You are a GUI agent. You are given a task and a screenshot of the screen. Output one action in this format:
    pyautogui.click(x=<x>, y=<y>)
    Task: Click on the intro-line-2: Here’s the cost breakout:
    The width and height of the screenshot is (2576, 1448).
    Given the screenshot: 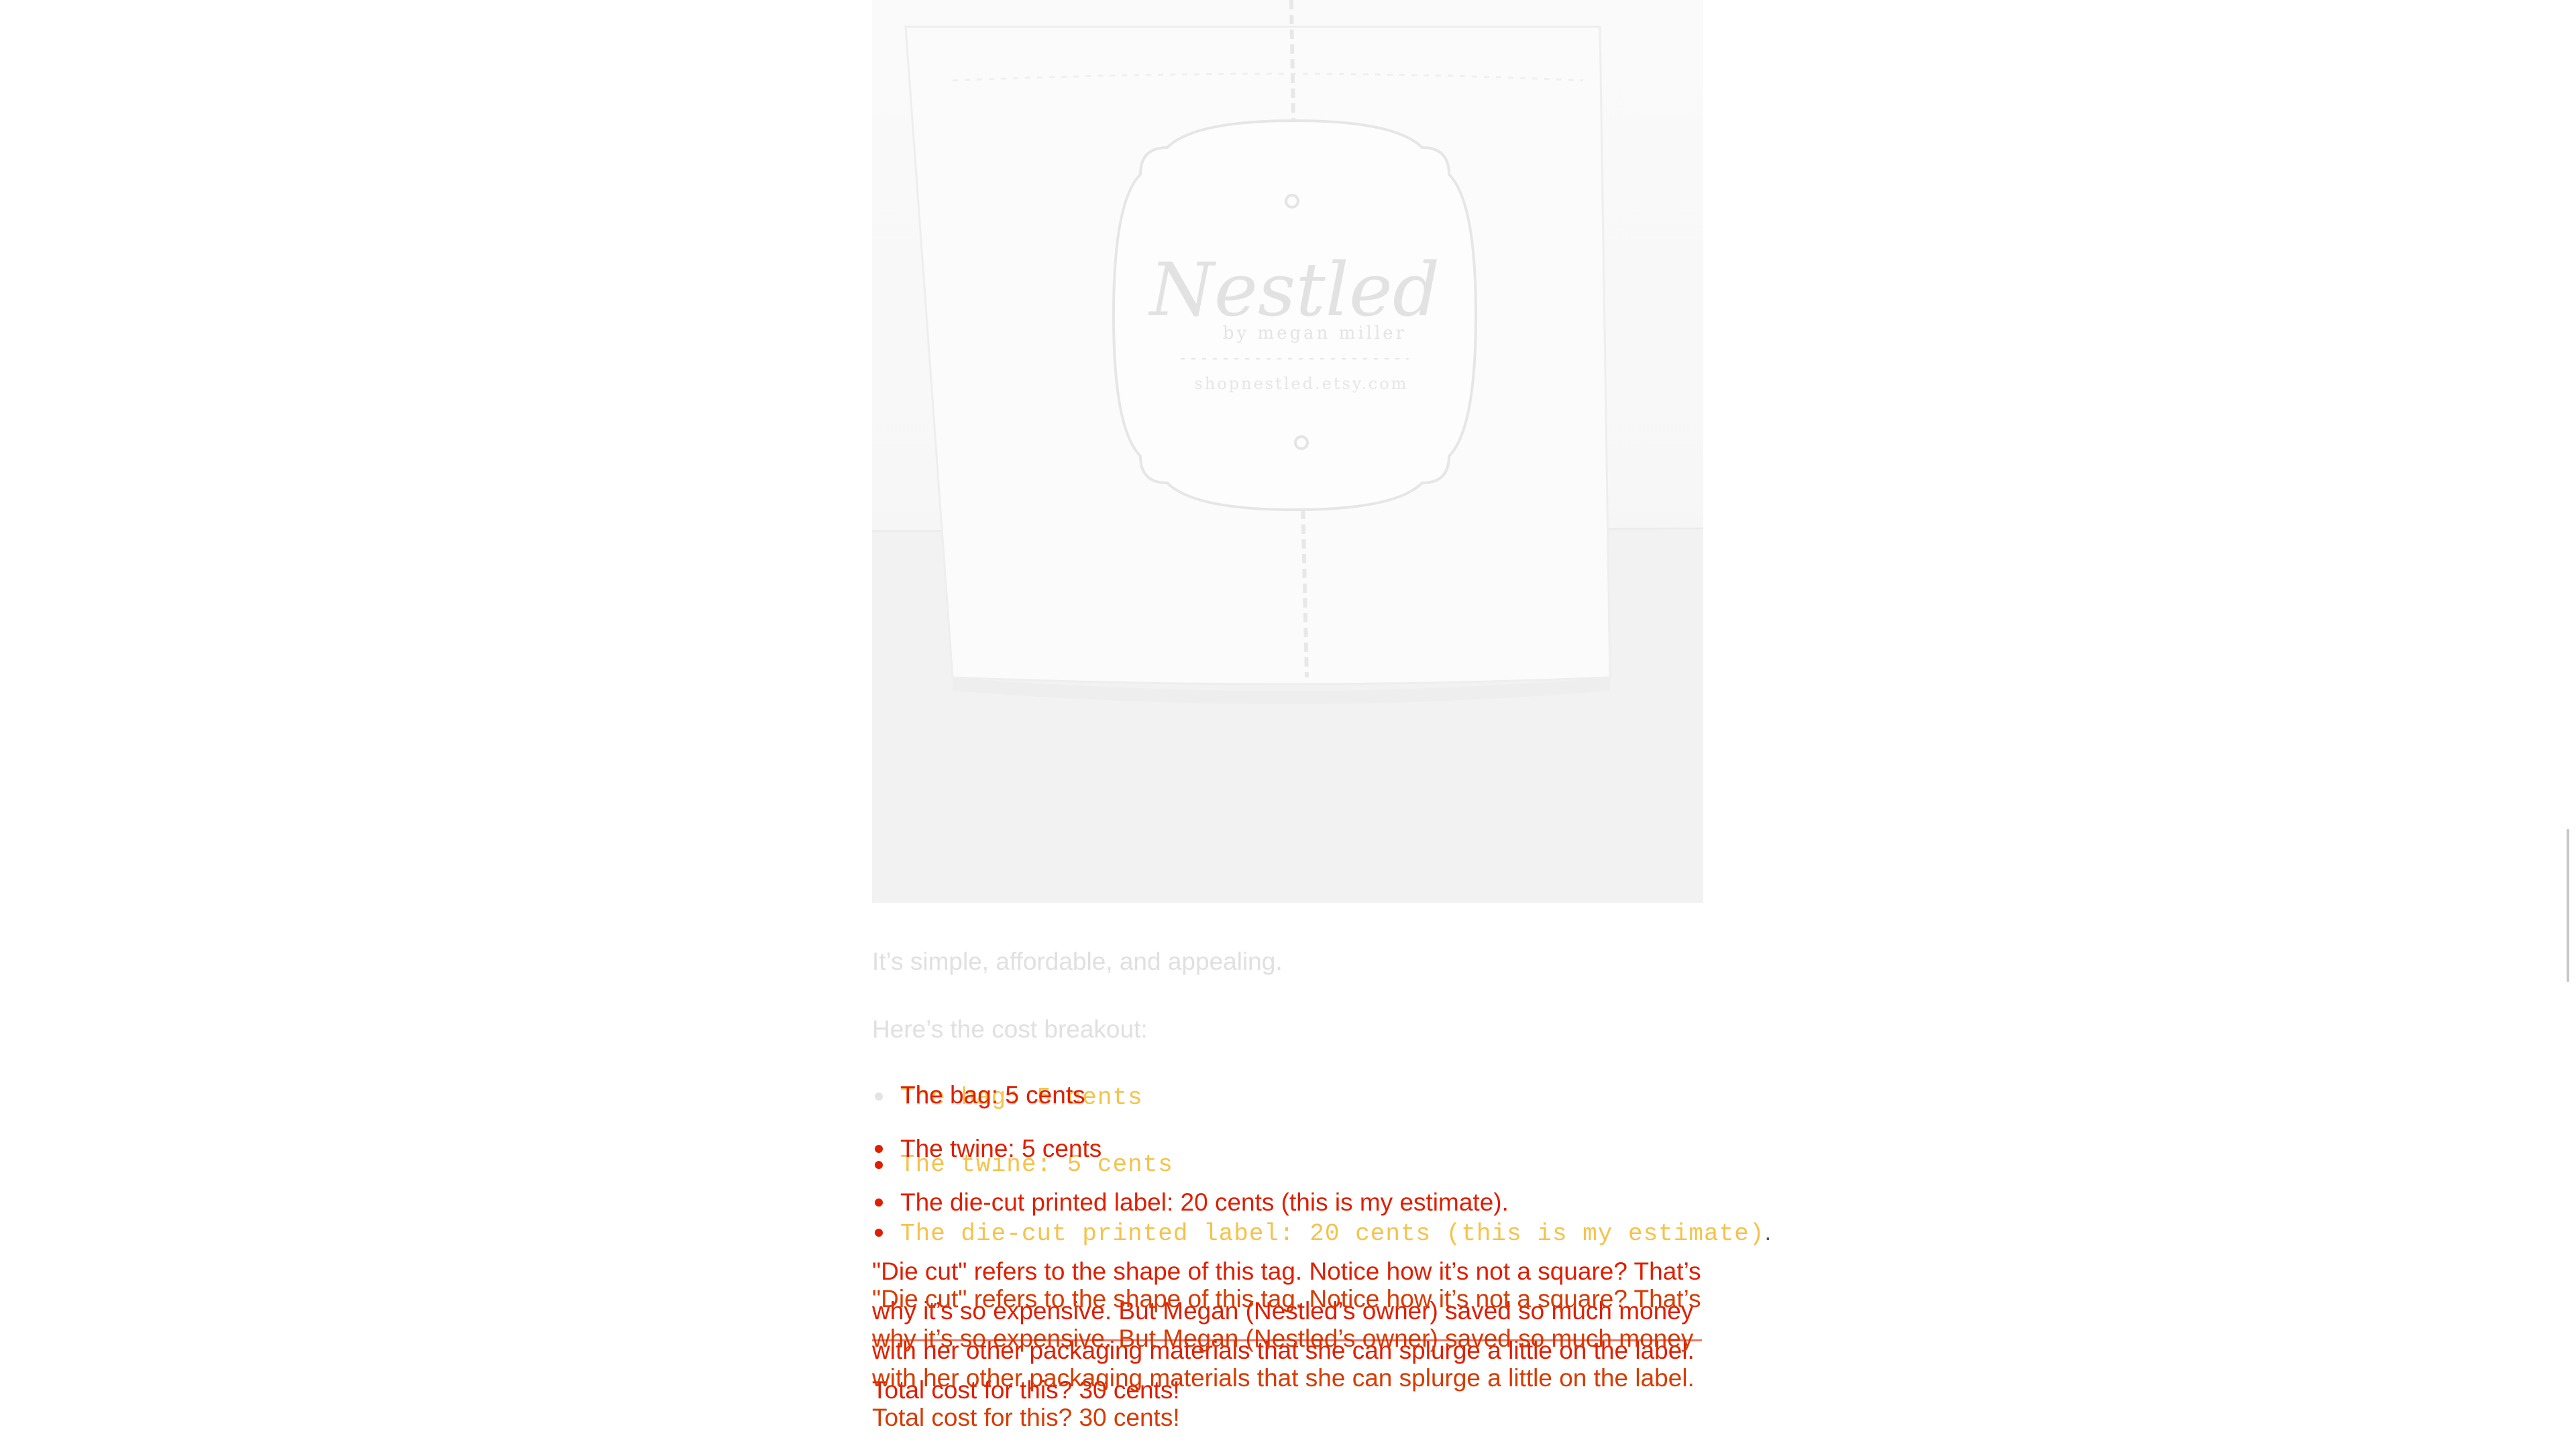 What is the action you would take?
    pyautogui.click(x=1010, y=1029)
    